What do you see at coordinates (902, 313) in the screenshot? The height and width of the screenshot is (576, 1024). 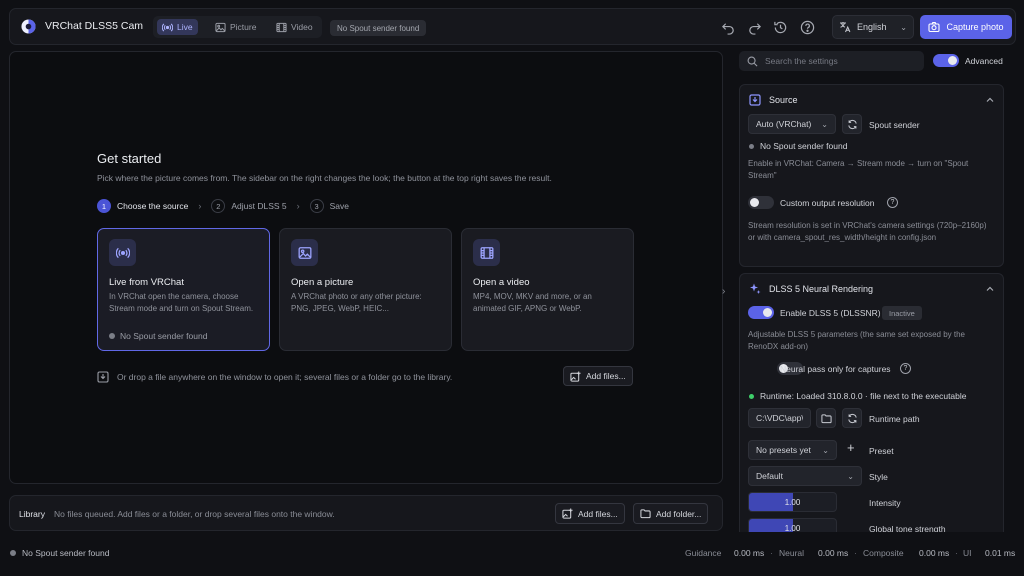 I see `dlss-status-badge: Inactive` at bounding box center [902, 313].